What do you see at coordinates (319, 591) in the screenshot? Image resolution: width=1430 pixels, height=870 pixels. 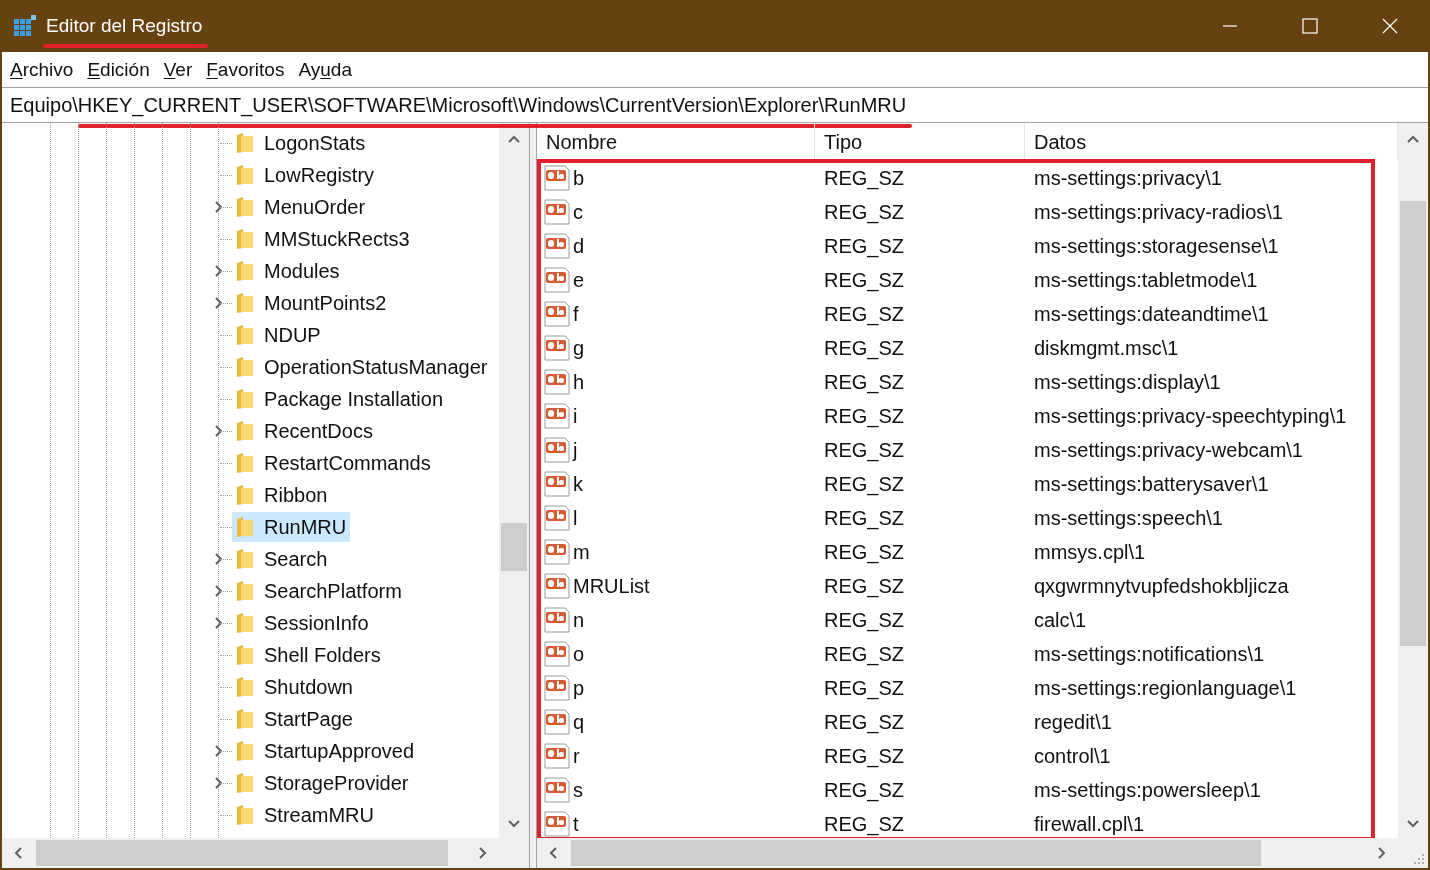 I see `tree-item: SearchPlatform` at bounding box center [319, 591].